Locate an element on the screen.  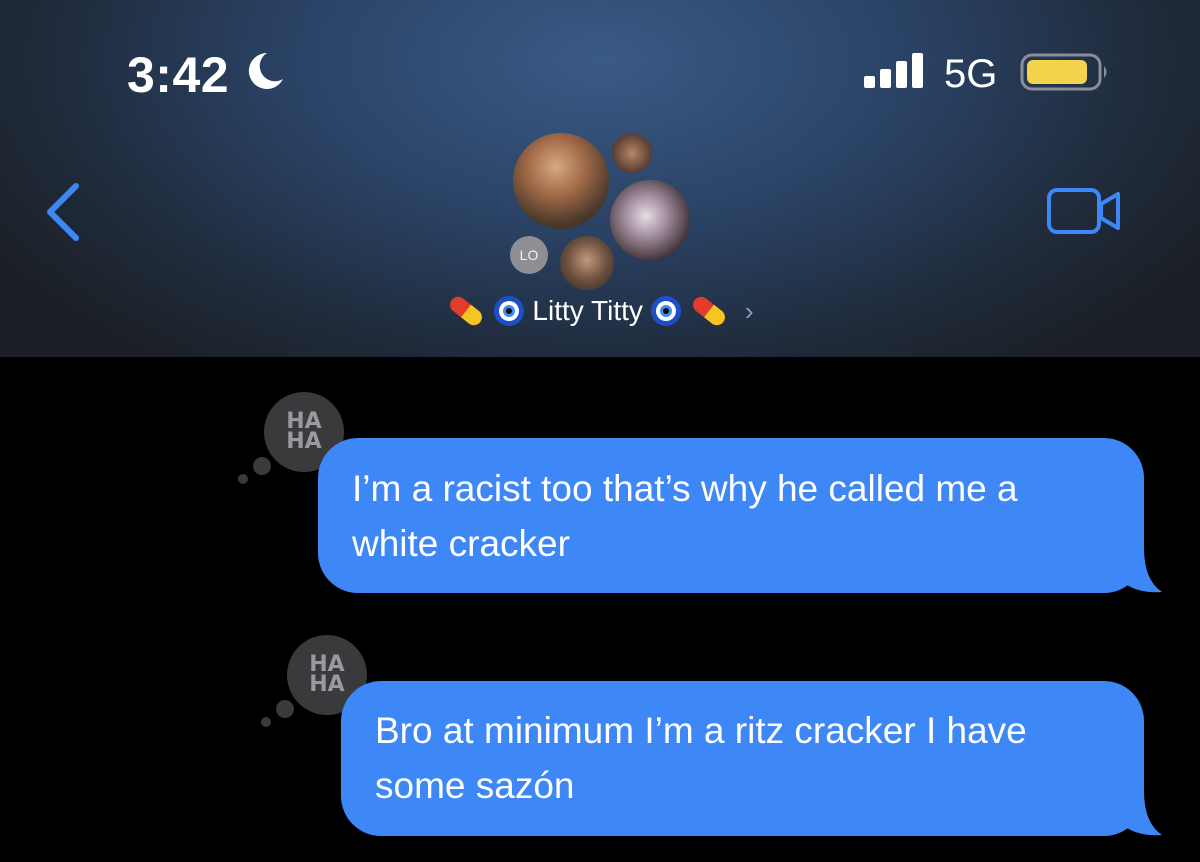
status-time: 3:42 is located at coordinates (178, 75).